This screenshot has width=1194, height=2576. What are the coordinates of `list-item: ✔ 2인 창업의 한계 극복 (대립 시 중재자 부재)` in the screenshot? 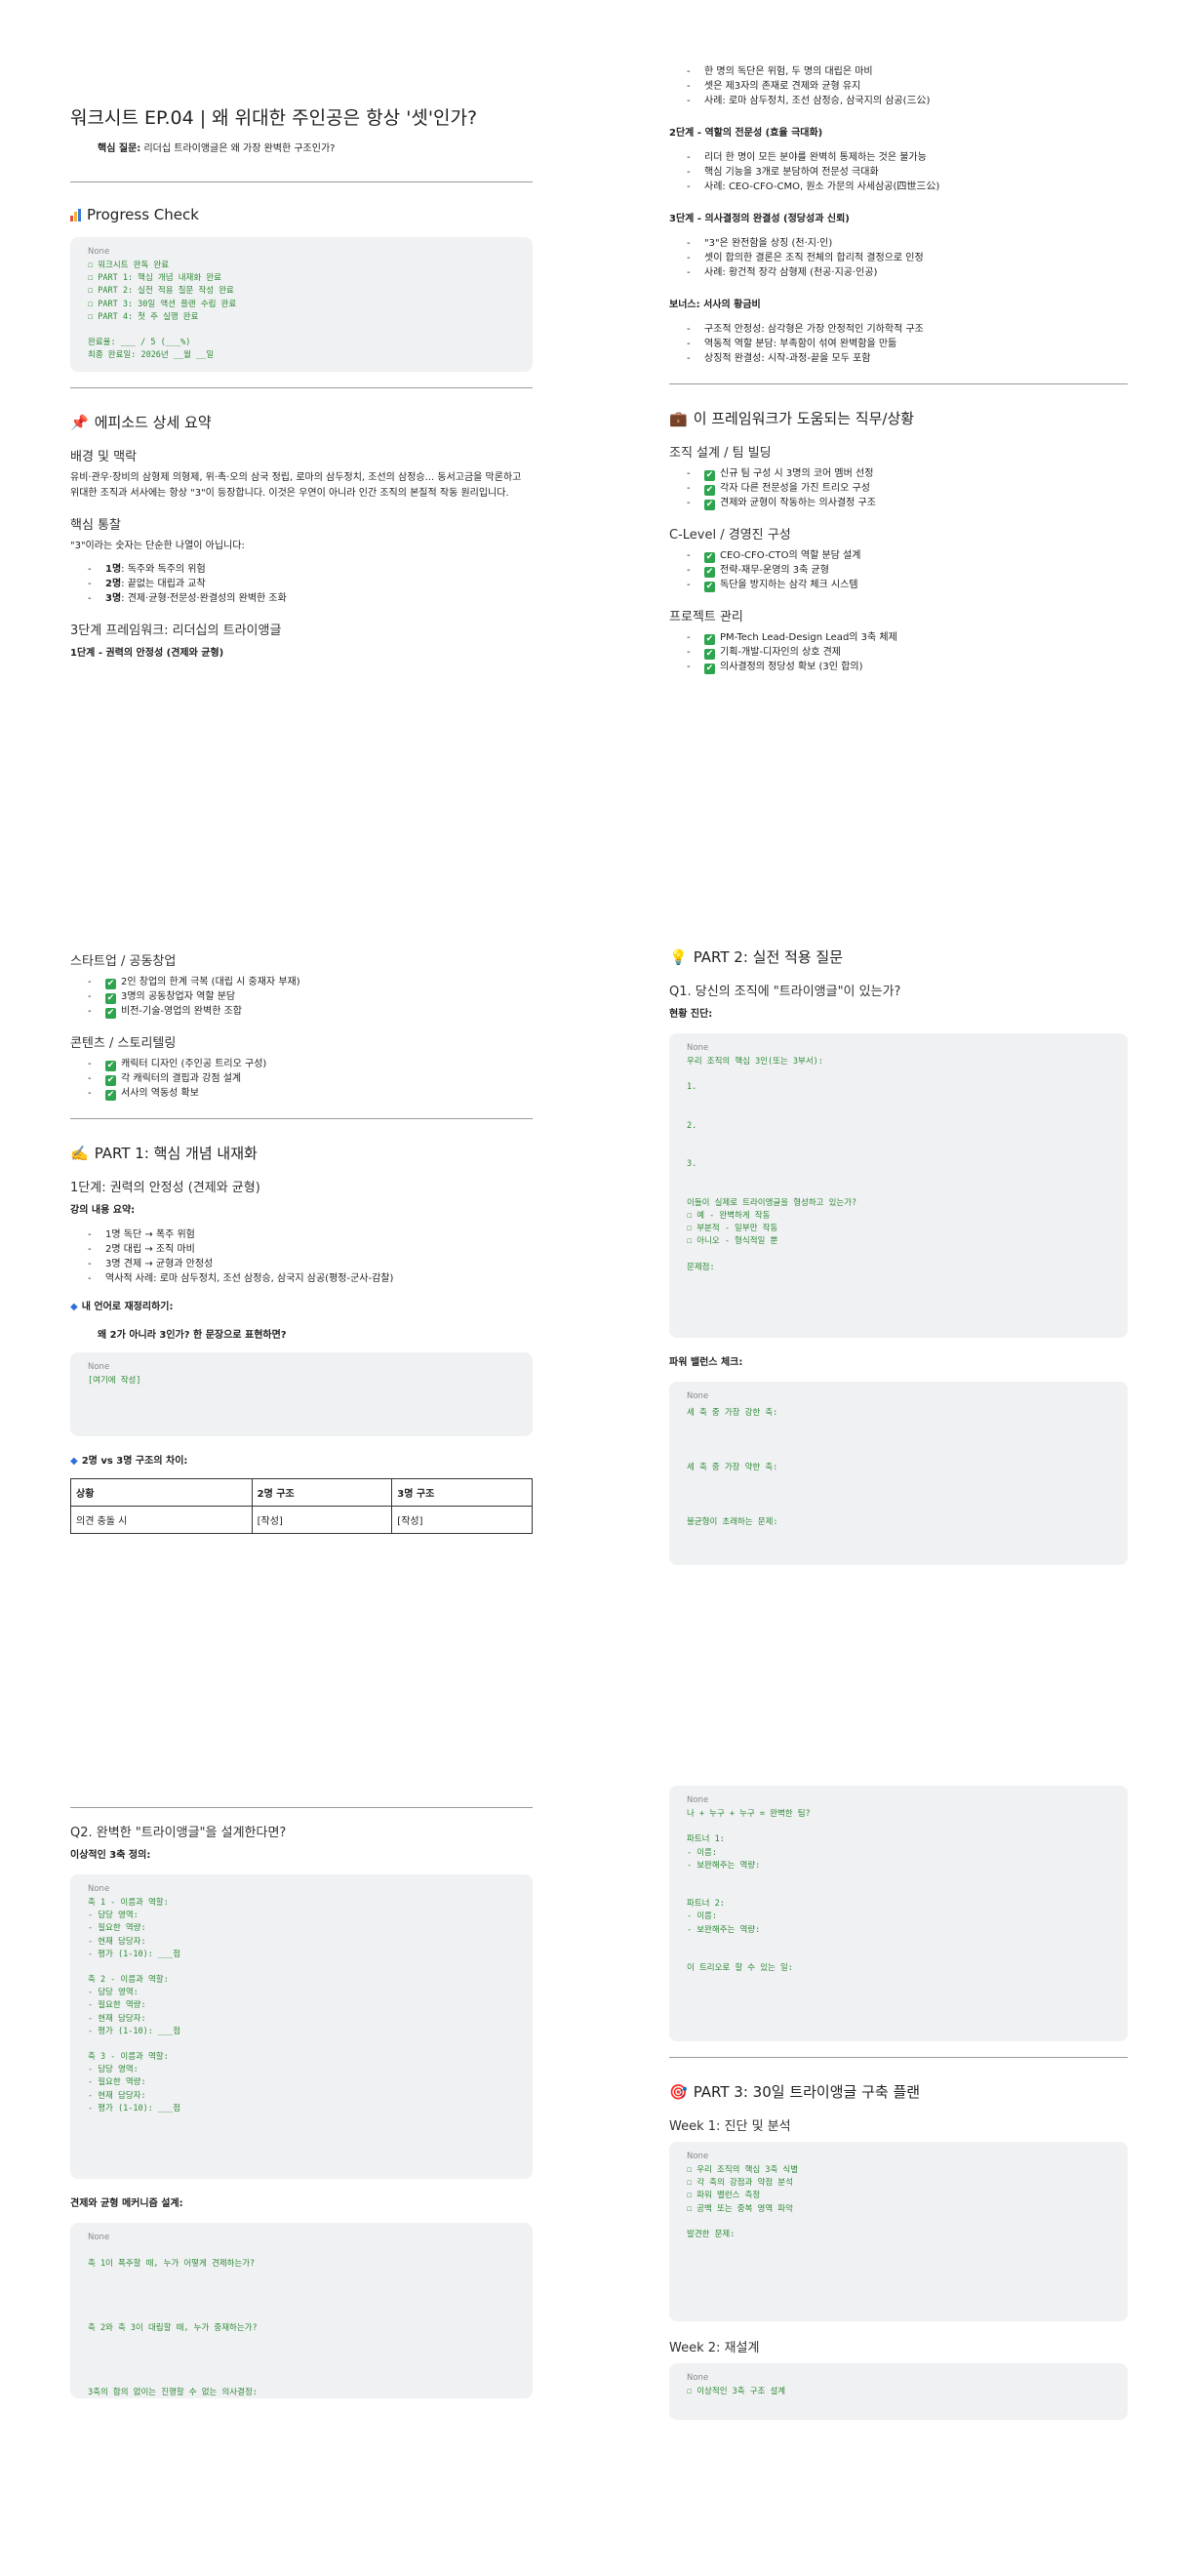 It's located at (301, 982).